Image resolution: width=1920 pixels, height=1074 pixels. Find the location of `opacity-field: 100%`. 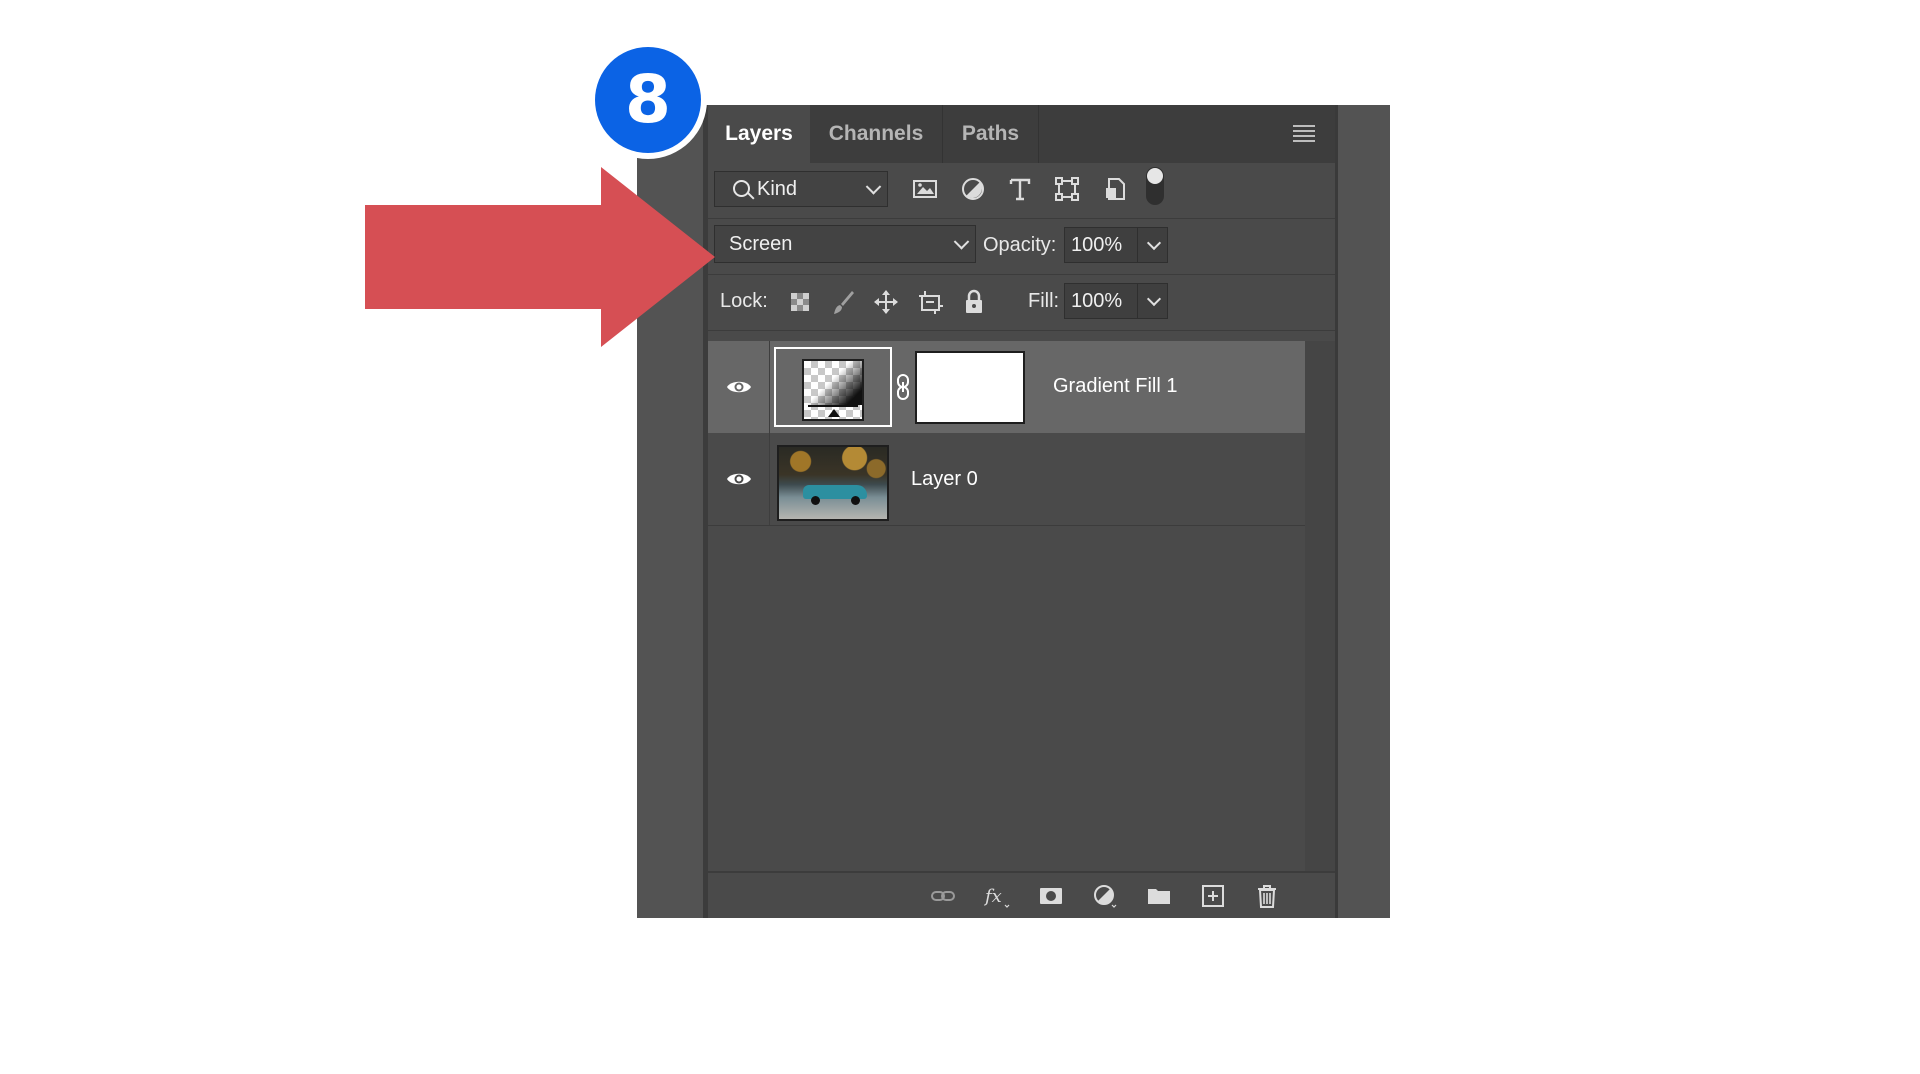

opacity-field: 100% is located at coordinates (1116, 245).